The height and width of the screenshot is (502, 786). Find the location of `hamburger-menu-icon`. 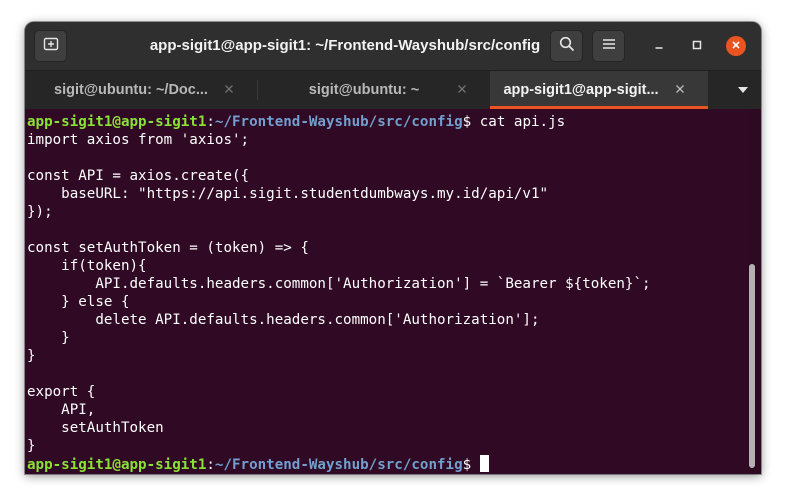

hamburger-menu-icon is located at coordinates (609, 46).